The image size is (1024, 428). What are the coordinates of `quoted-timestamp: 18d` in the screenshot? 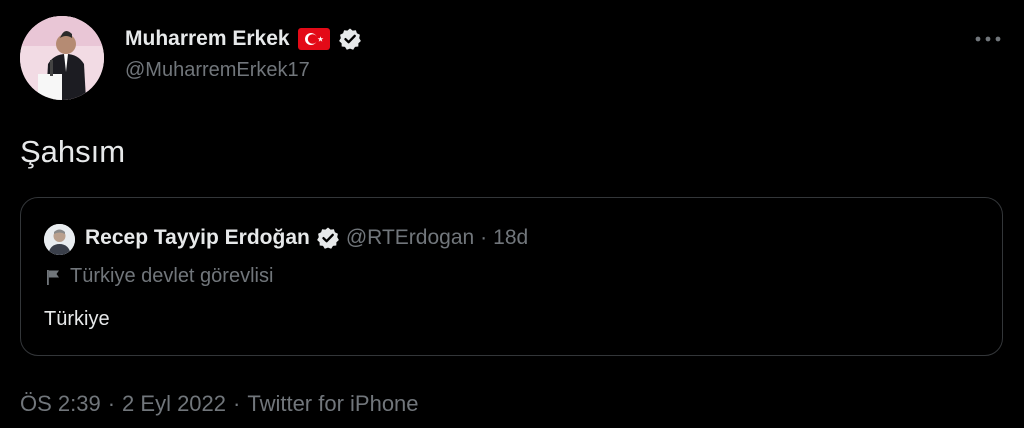 It's located at (510, 238).